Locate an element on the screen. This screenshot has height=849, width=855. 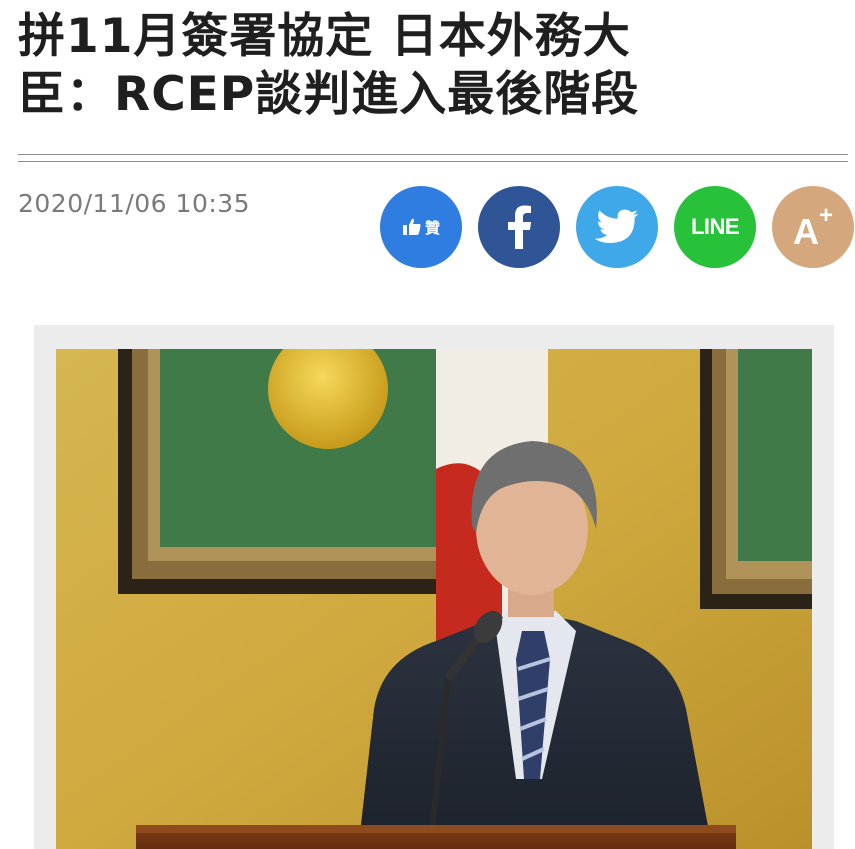
thumbs-up-icon is located at coordinates (411, 226).